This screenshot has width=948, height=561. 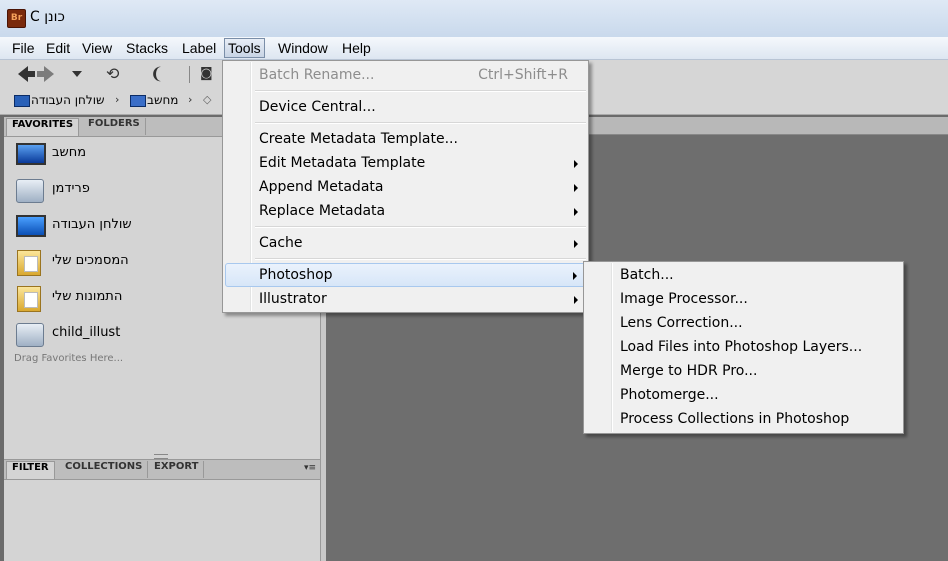 What do you see at coordinates (321, 187) in the screenshot?
I see `menu-item-label: Append Metadata` at bounding box center [321, 187].